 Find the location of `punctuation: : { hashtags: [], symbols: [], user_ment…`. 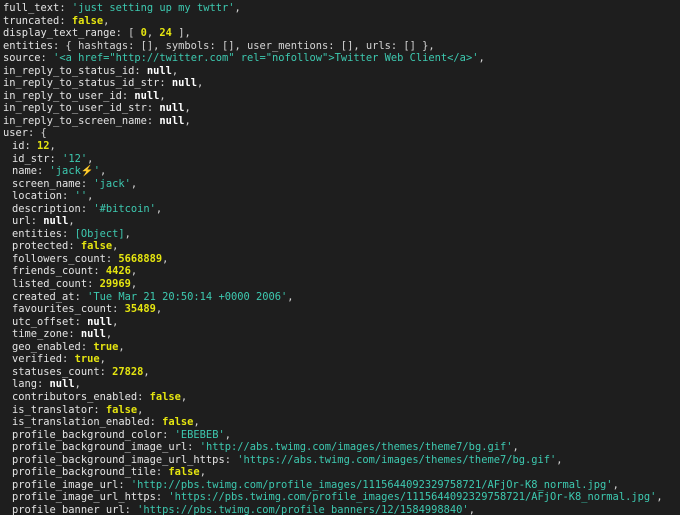

punctuation: : { hashtags: [], symbols: [], user_ment… is located at coordinates (244, 45).